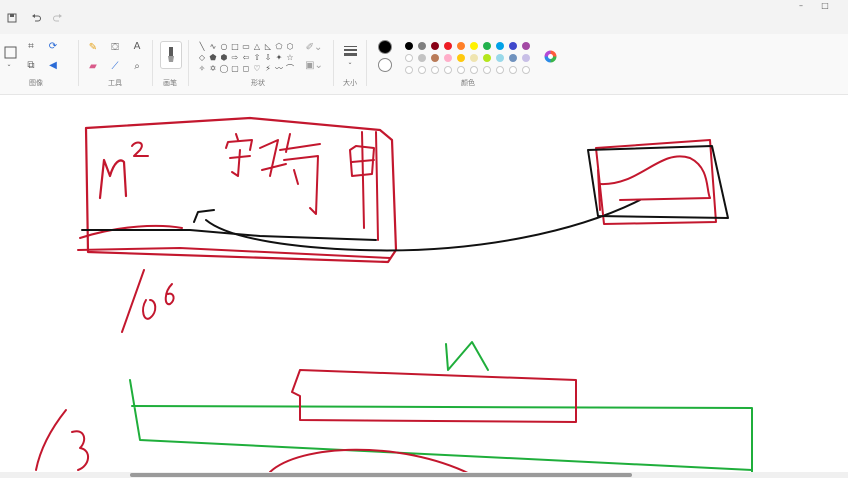 The width and height of the screenshot is (848, 478). I want to click on minimize-button: –, so click(801, 6).